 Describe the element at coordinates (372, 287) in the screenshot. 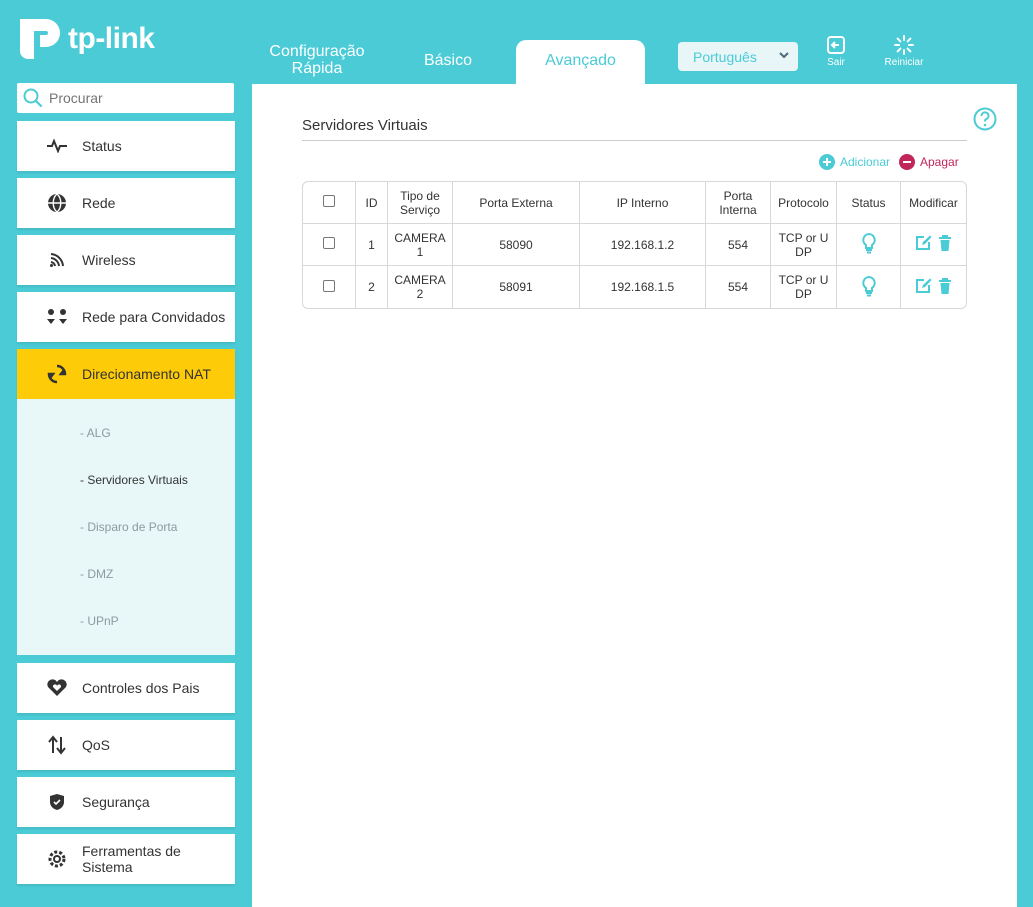

I see `cell-id: 2` at that location.